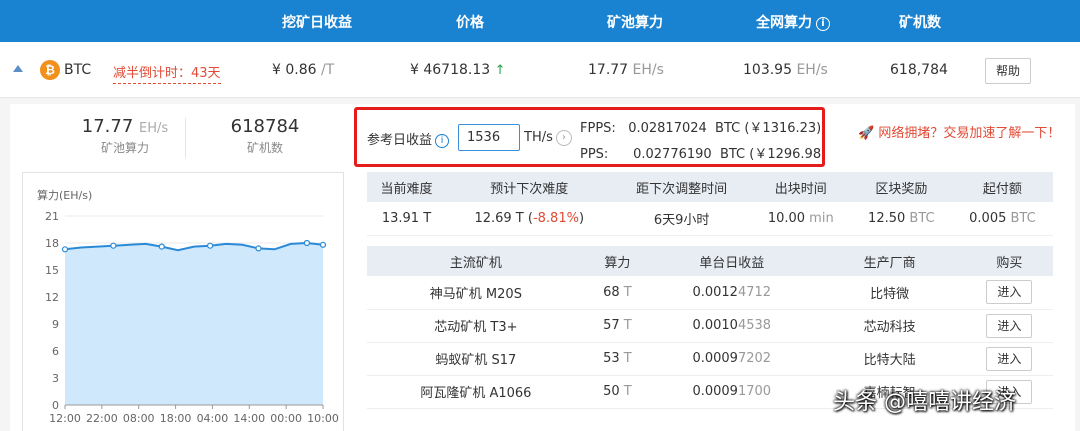 The height and width of the screenshot is (431, 1080). Describe the element at coordinates (213, 418) in the screenshot. I see `x-tick-label: 04:00` at that location.